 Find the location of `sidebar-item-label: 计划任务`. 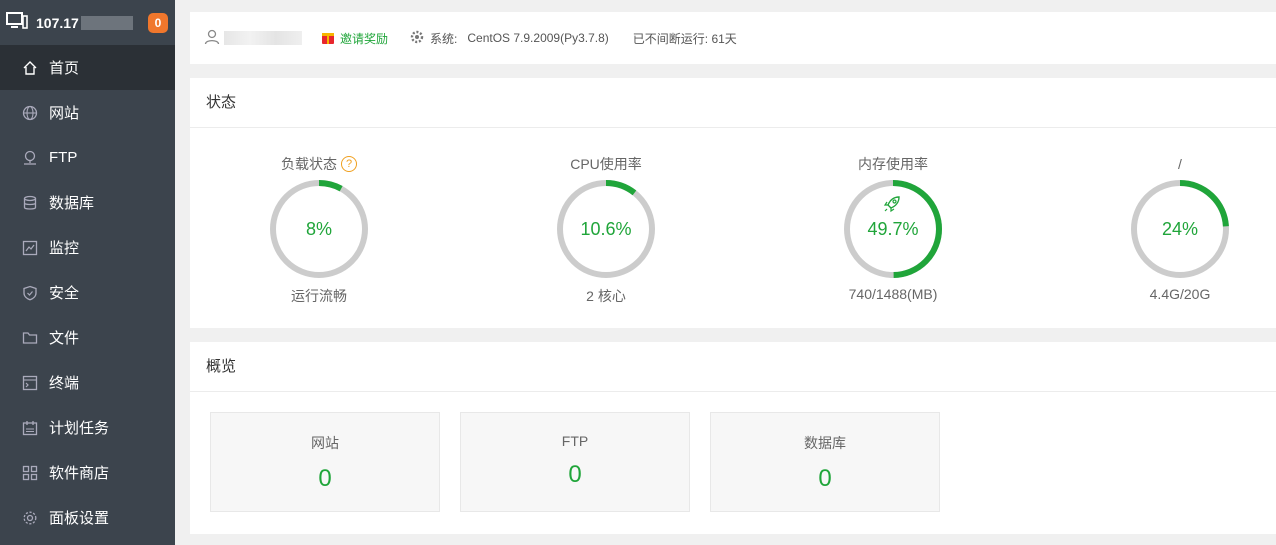

sidebar-item-label: 计划任务 is located at coordinates (79, 428).